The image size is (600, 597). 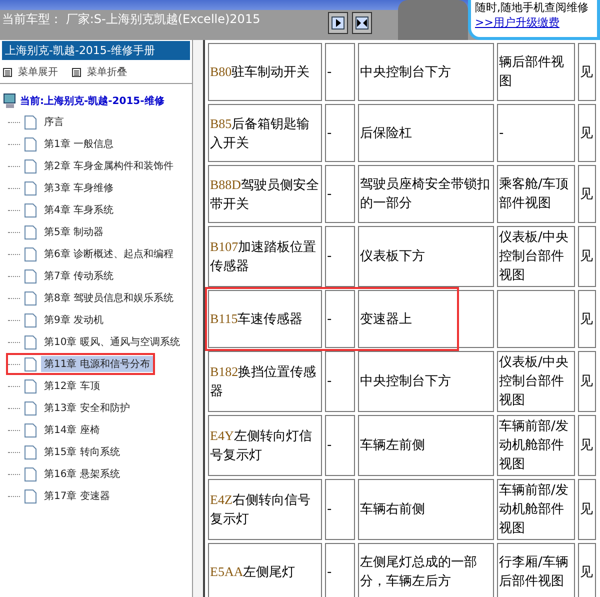 What do you see at coordinates (79, 210) in the screenshot?
I see `tree-item: 第4章 车身系统` at bounding box center [79, 210].